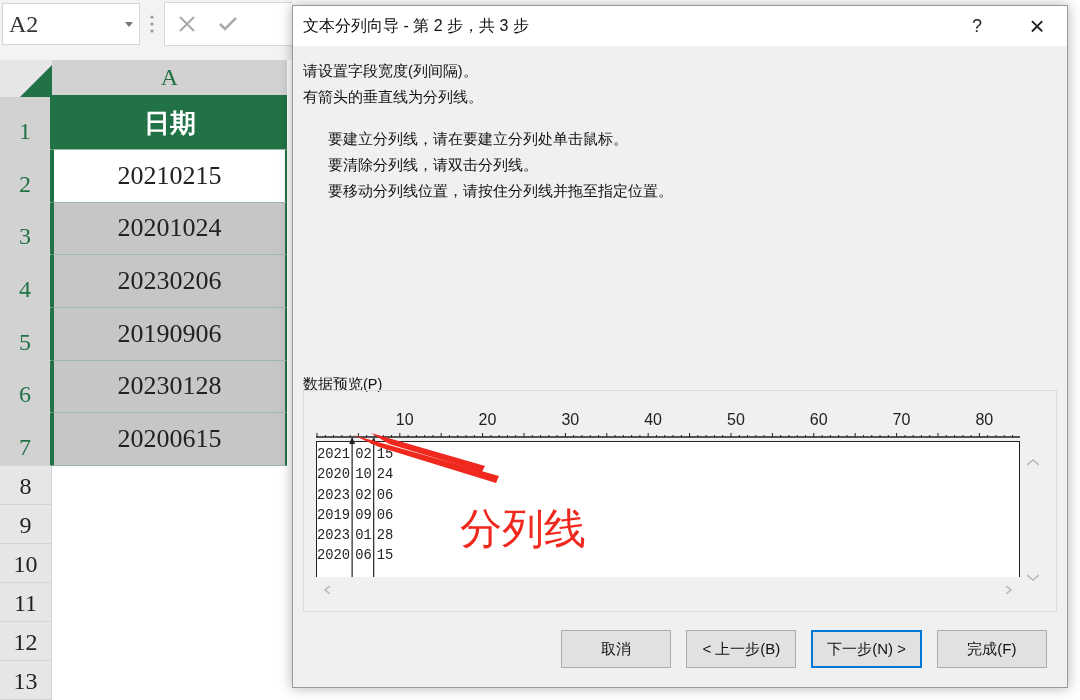 The width and height of the screenshot is (1080, 700). Describe the element at coordinates (478, 139) in the screenshot. I see `instruction-text: 要建立分列线，请在要建立分列处单击鼠标。` at that location.